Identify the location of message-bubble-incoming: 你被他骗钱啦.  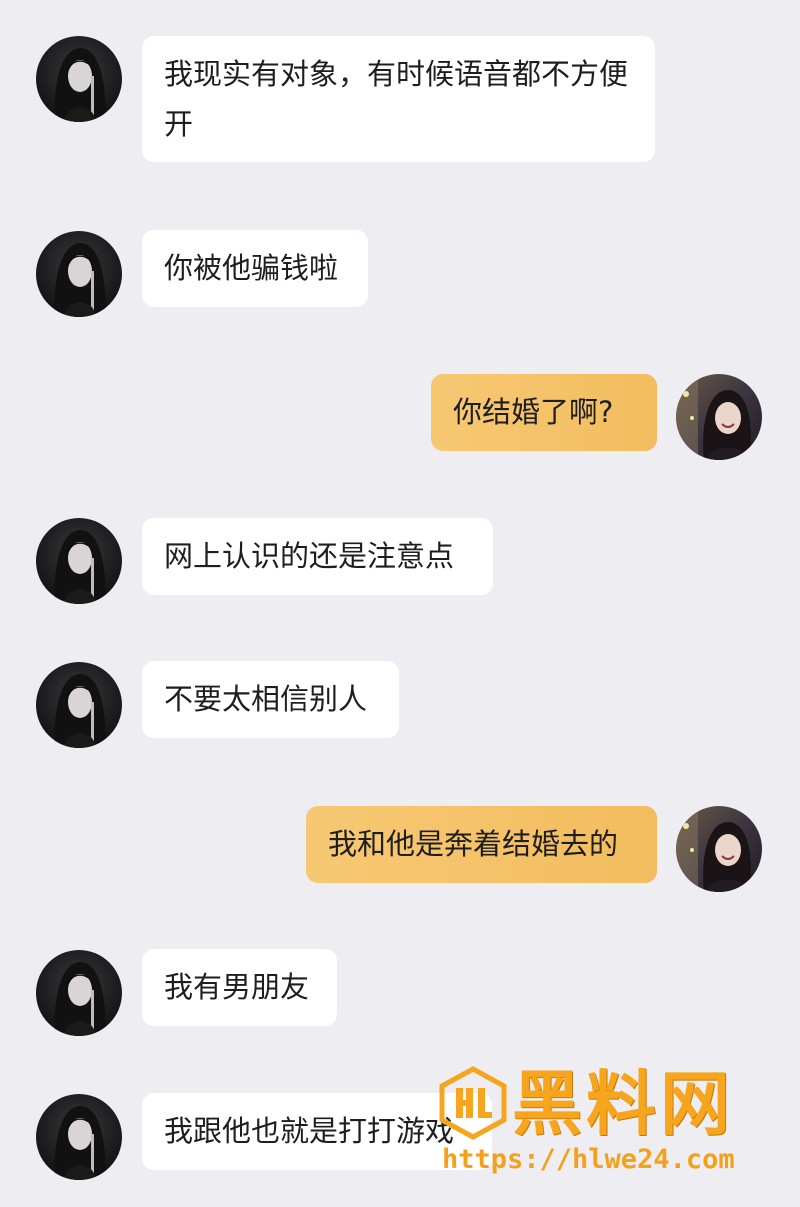
(255, 268).